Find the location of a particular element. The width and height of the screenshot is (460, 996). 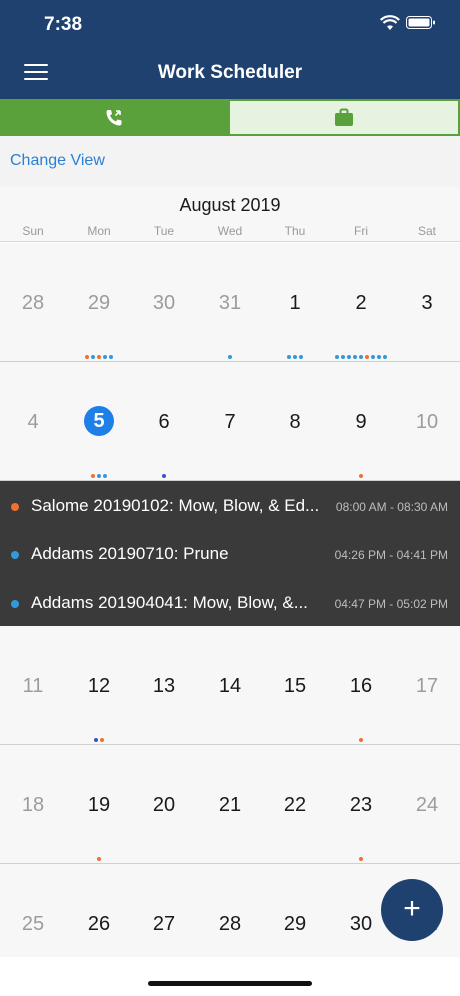

day-number: 24 is located at coordinates (427, 805).